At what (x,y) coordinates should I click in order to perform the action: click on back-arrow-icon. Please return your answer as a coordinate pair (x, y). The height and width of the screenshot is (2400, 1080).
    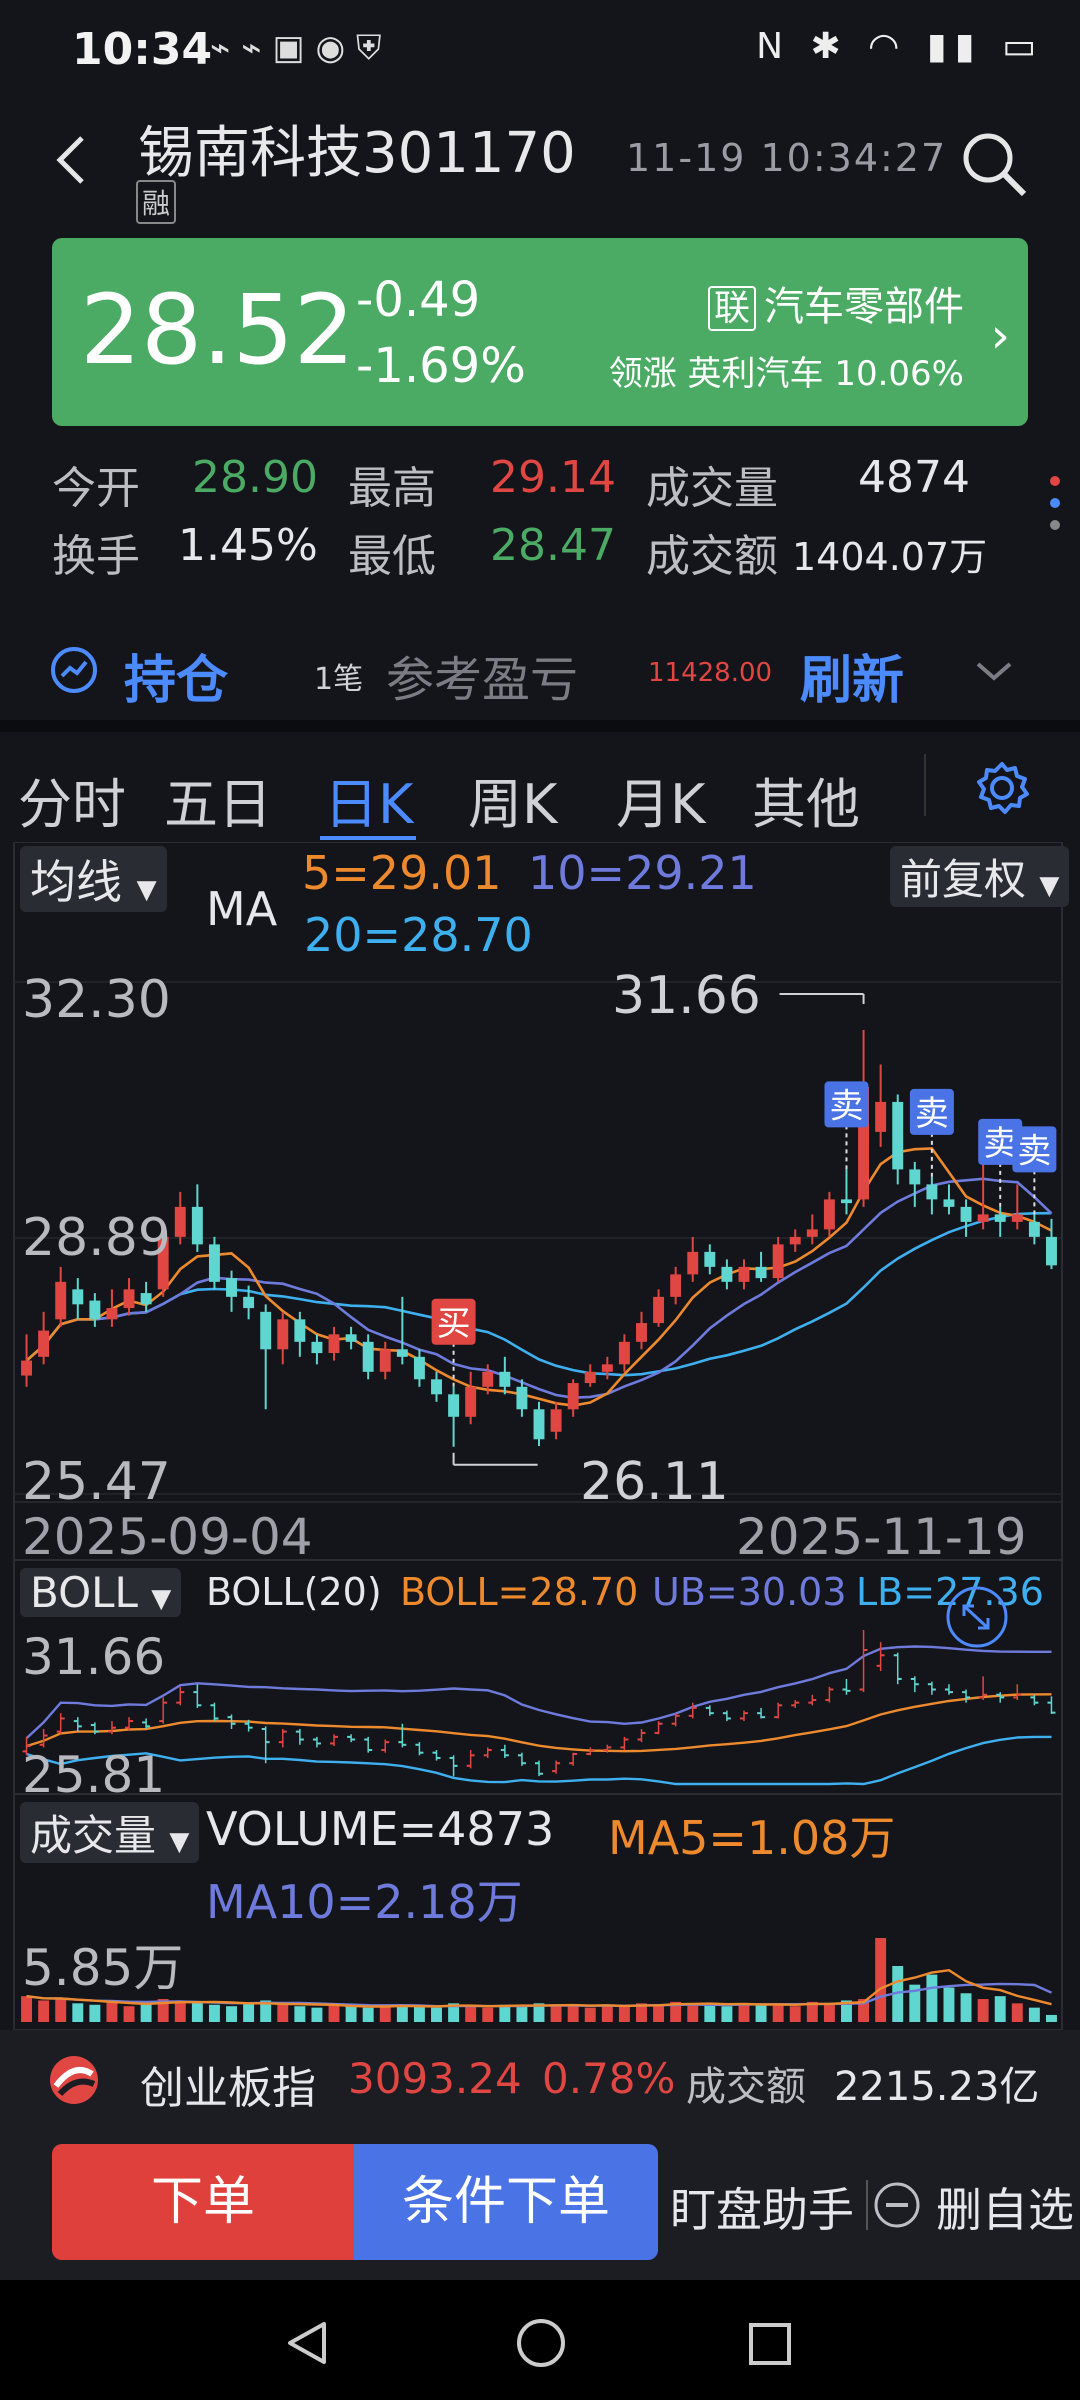
    Looking at the image, I should click on (74, 160).